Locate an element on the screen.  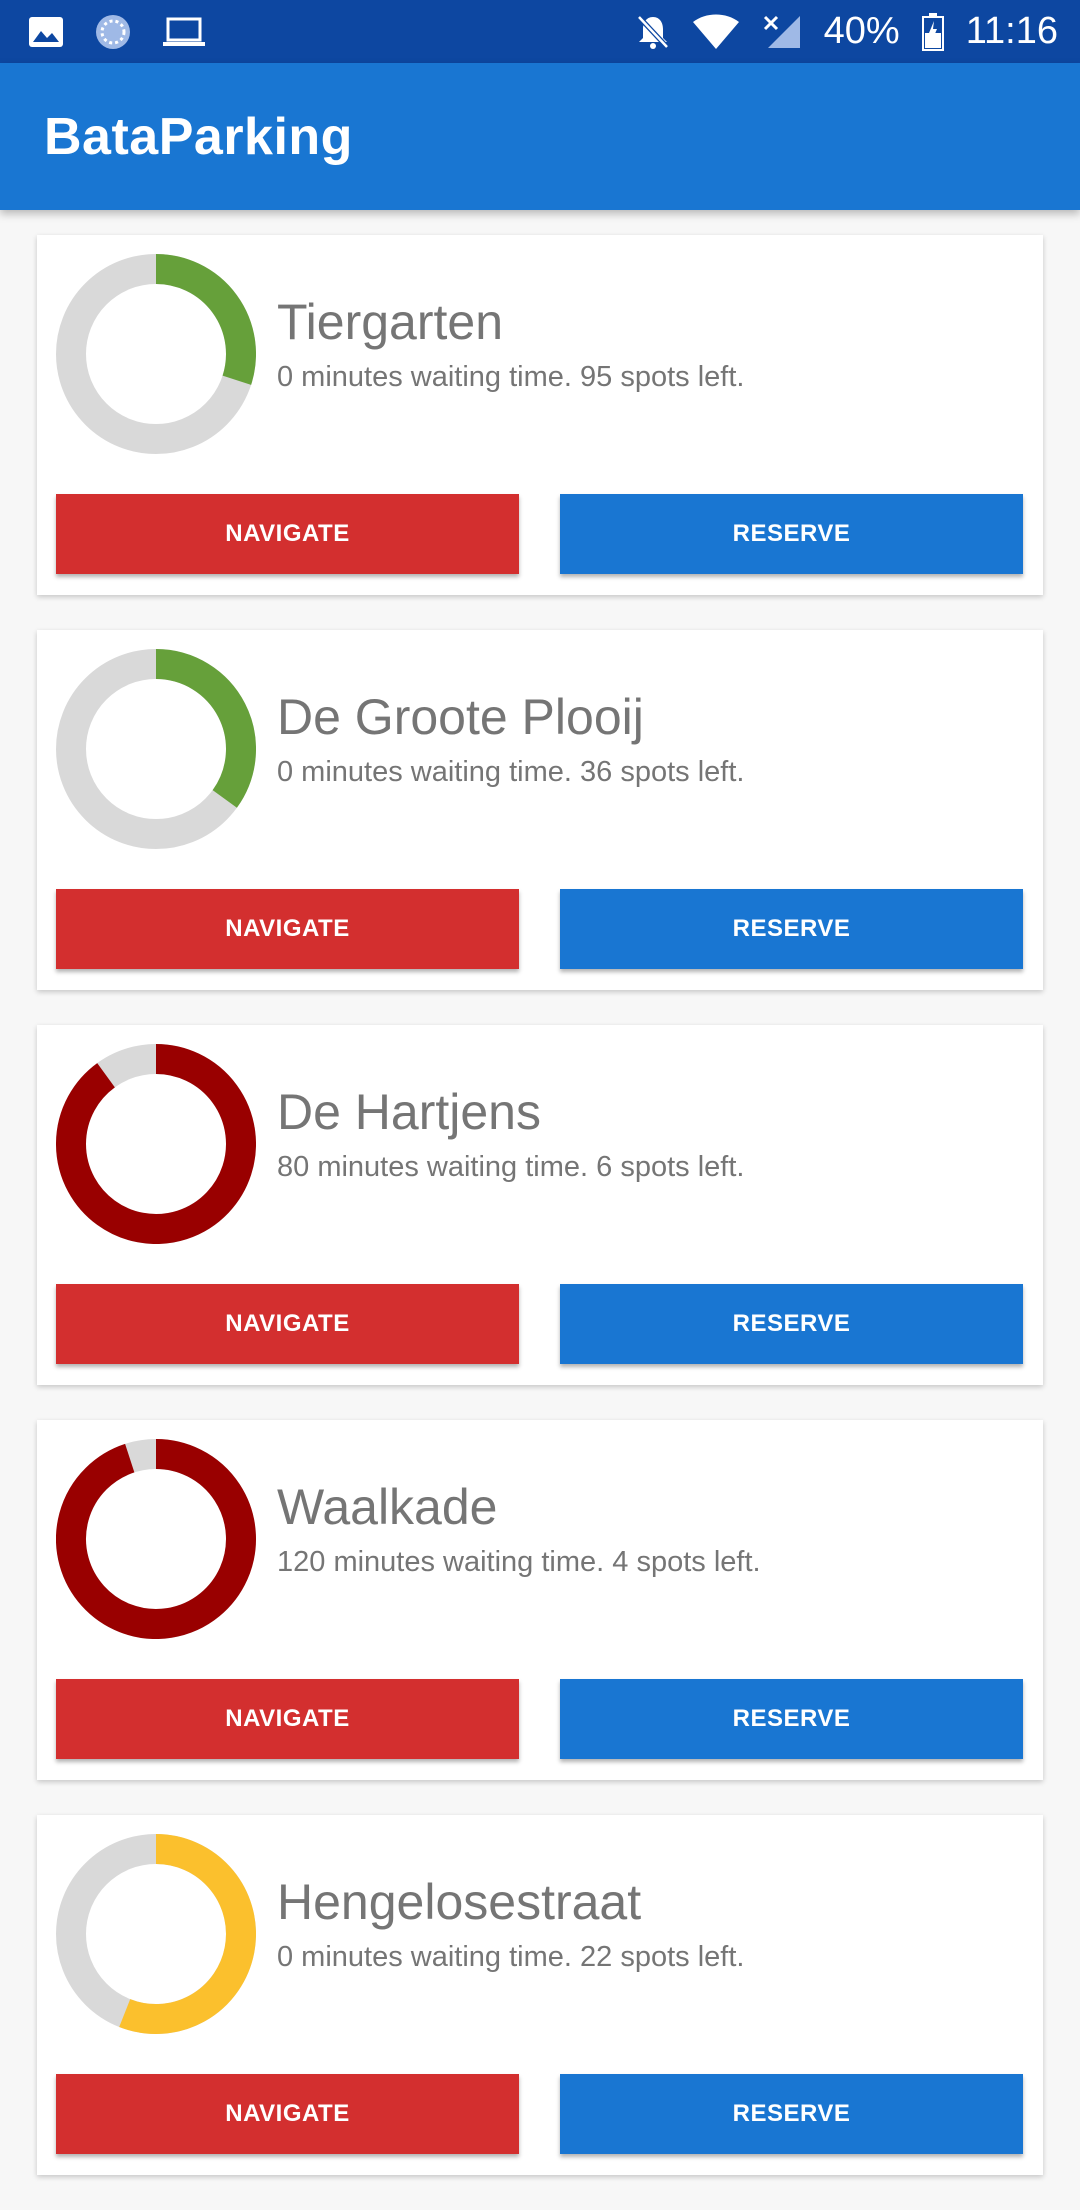
parking-info: 0 minutes waiting time. 36 spots left. is located at coordinates (511, 772).